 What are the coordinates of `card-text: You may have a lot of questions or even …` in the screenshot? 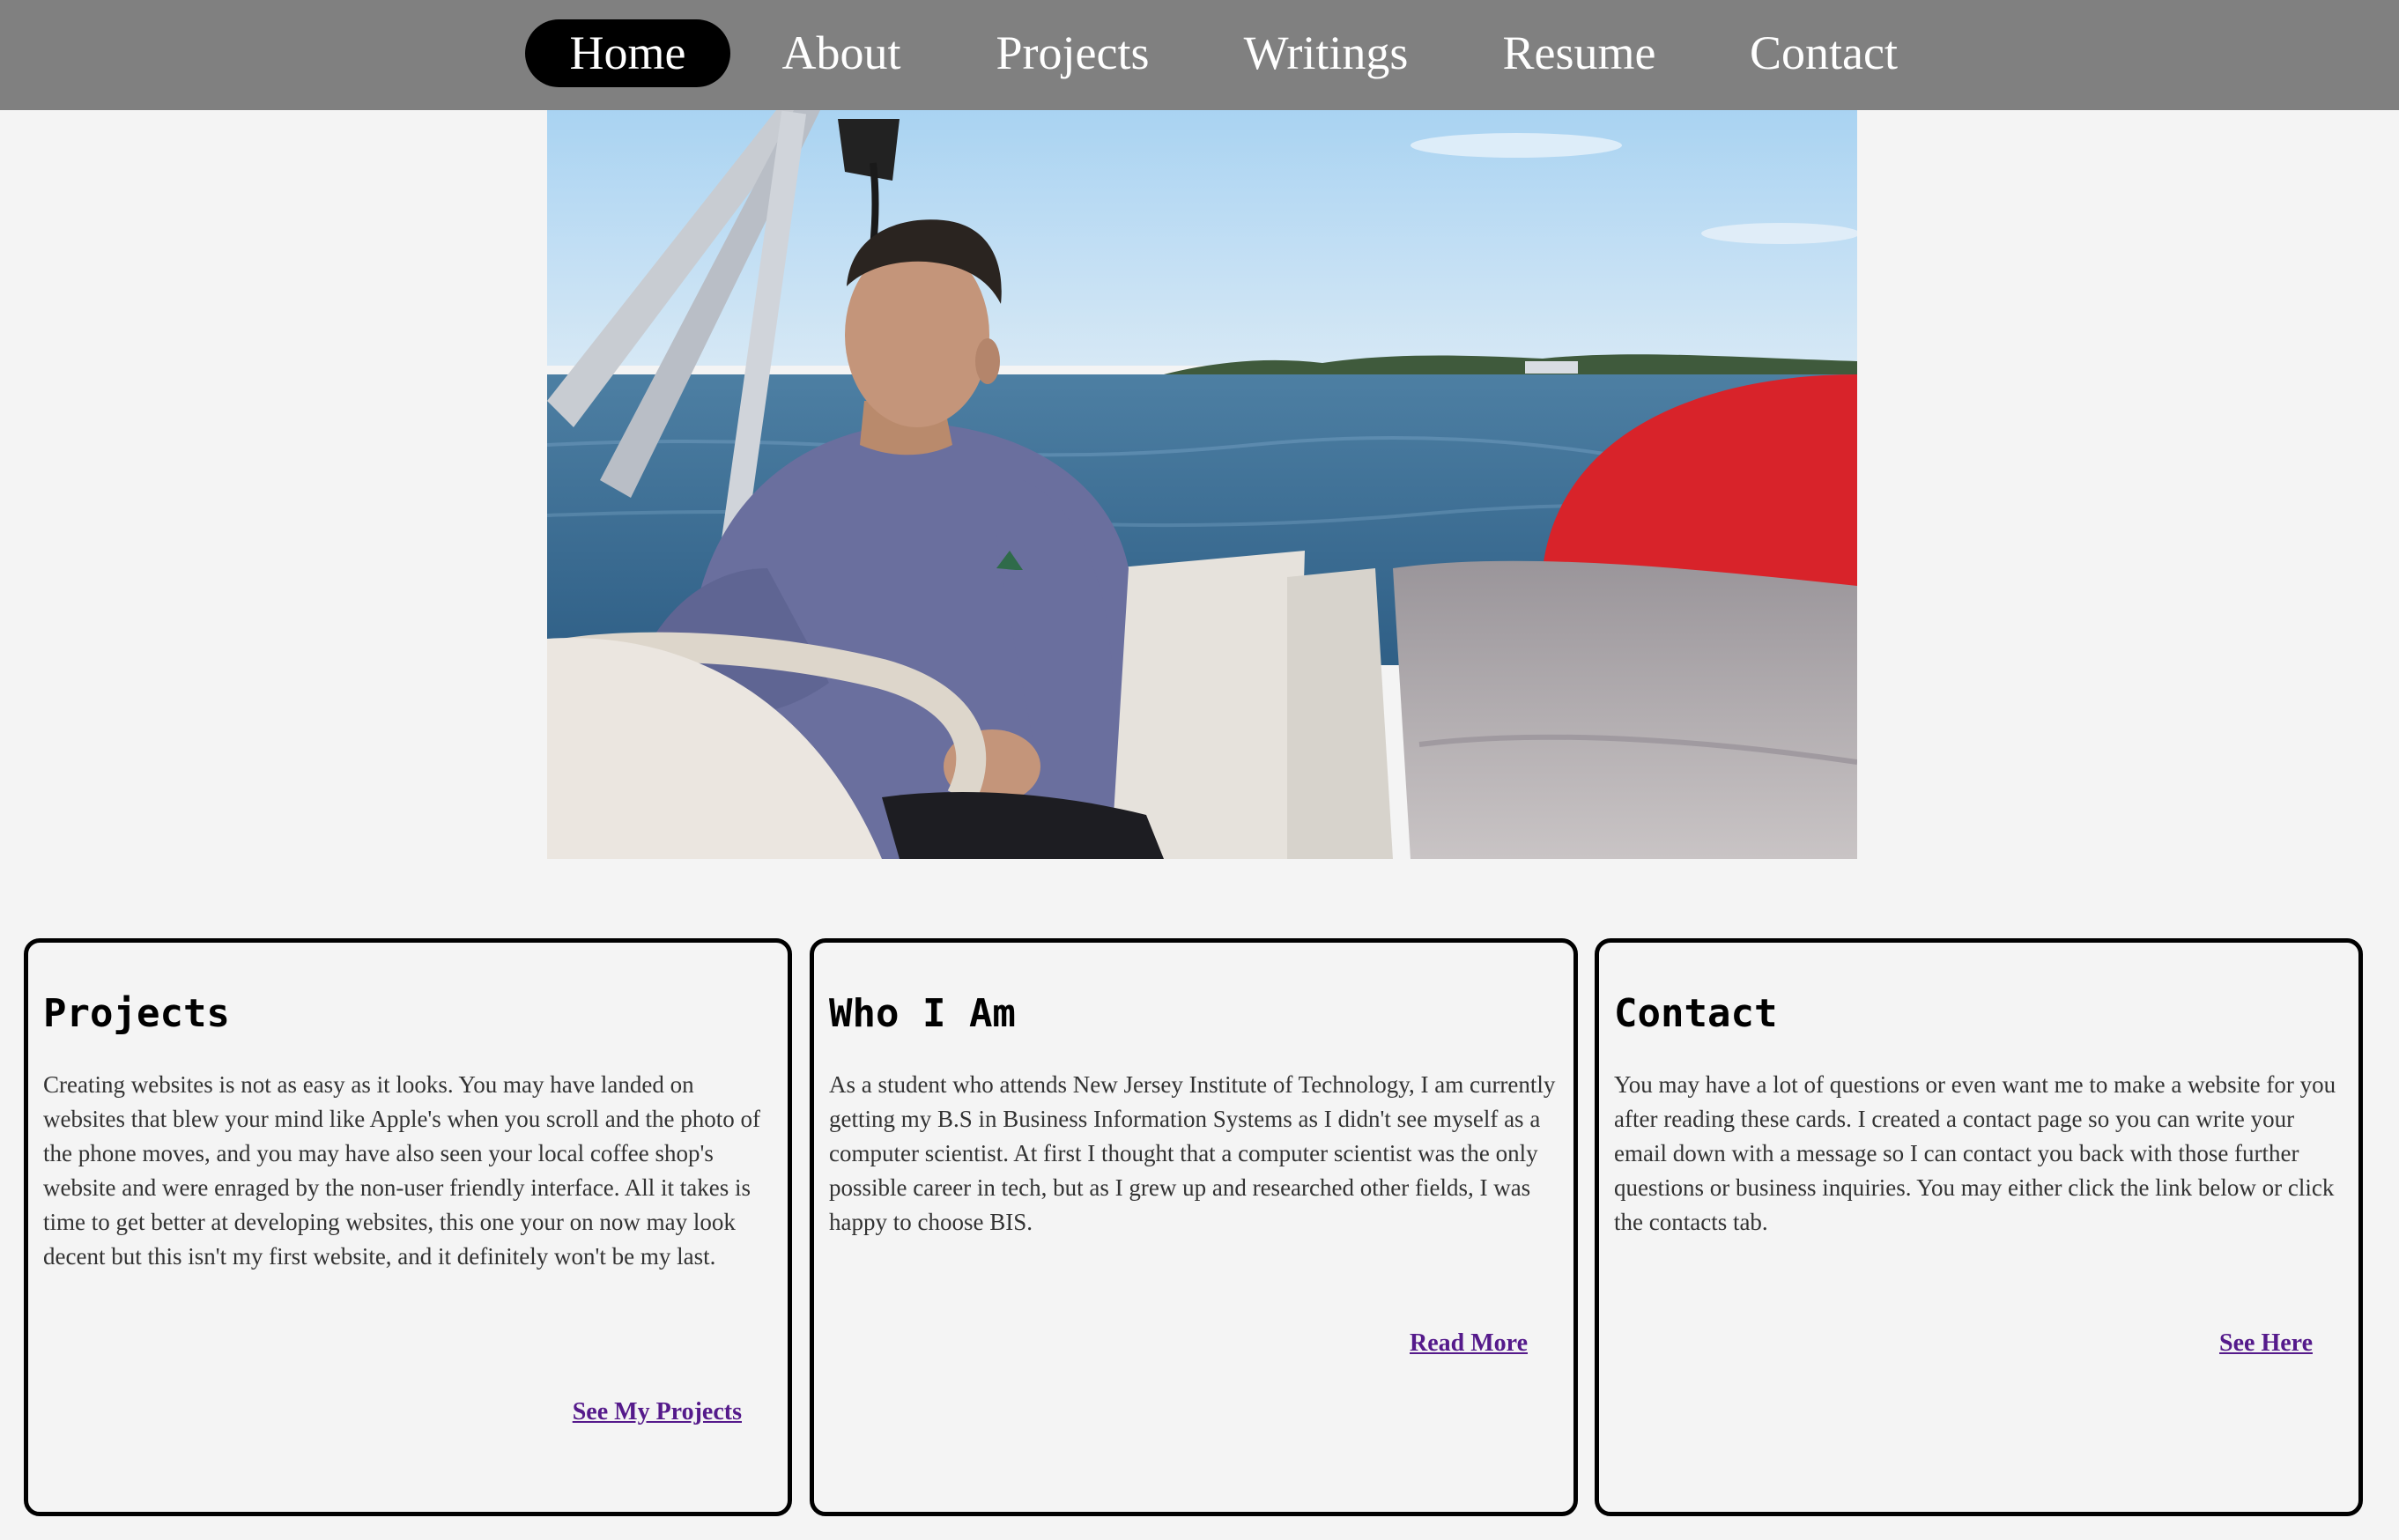 It's located at (1975, 1153).